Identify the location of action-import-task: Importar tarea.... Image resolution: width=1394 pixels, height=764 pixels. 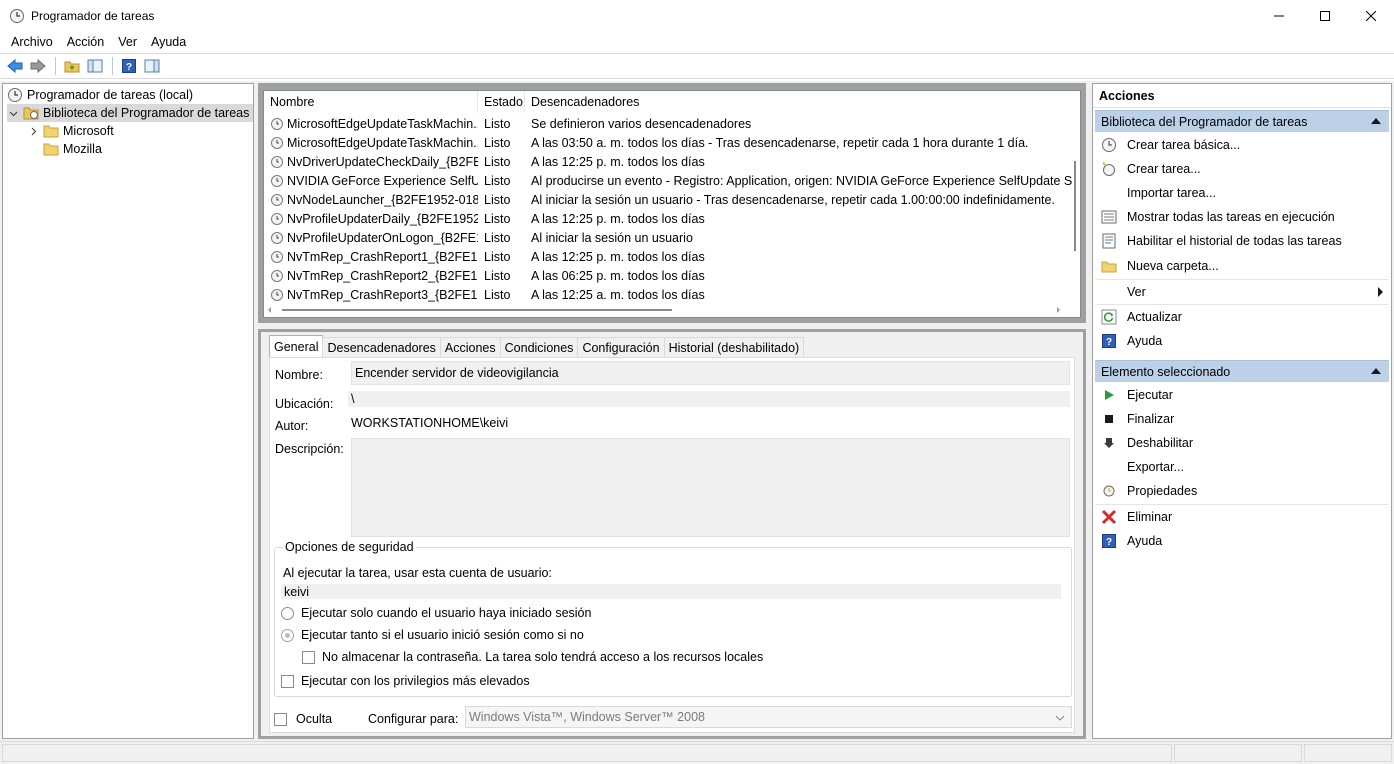
(1242, 193).